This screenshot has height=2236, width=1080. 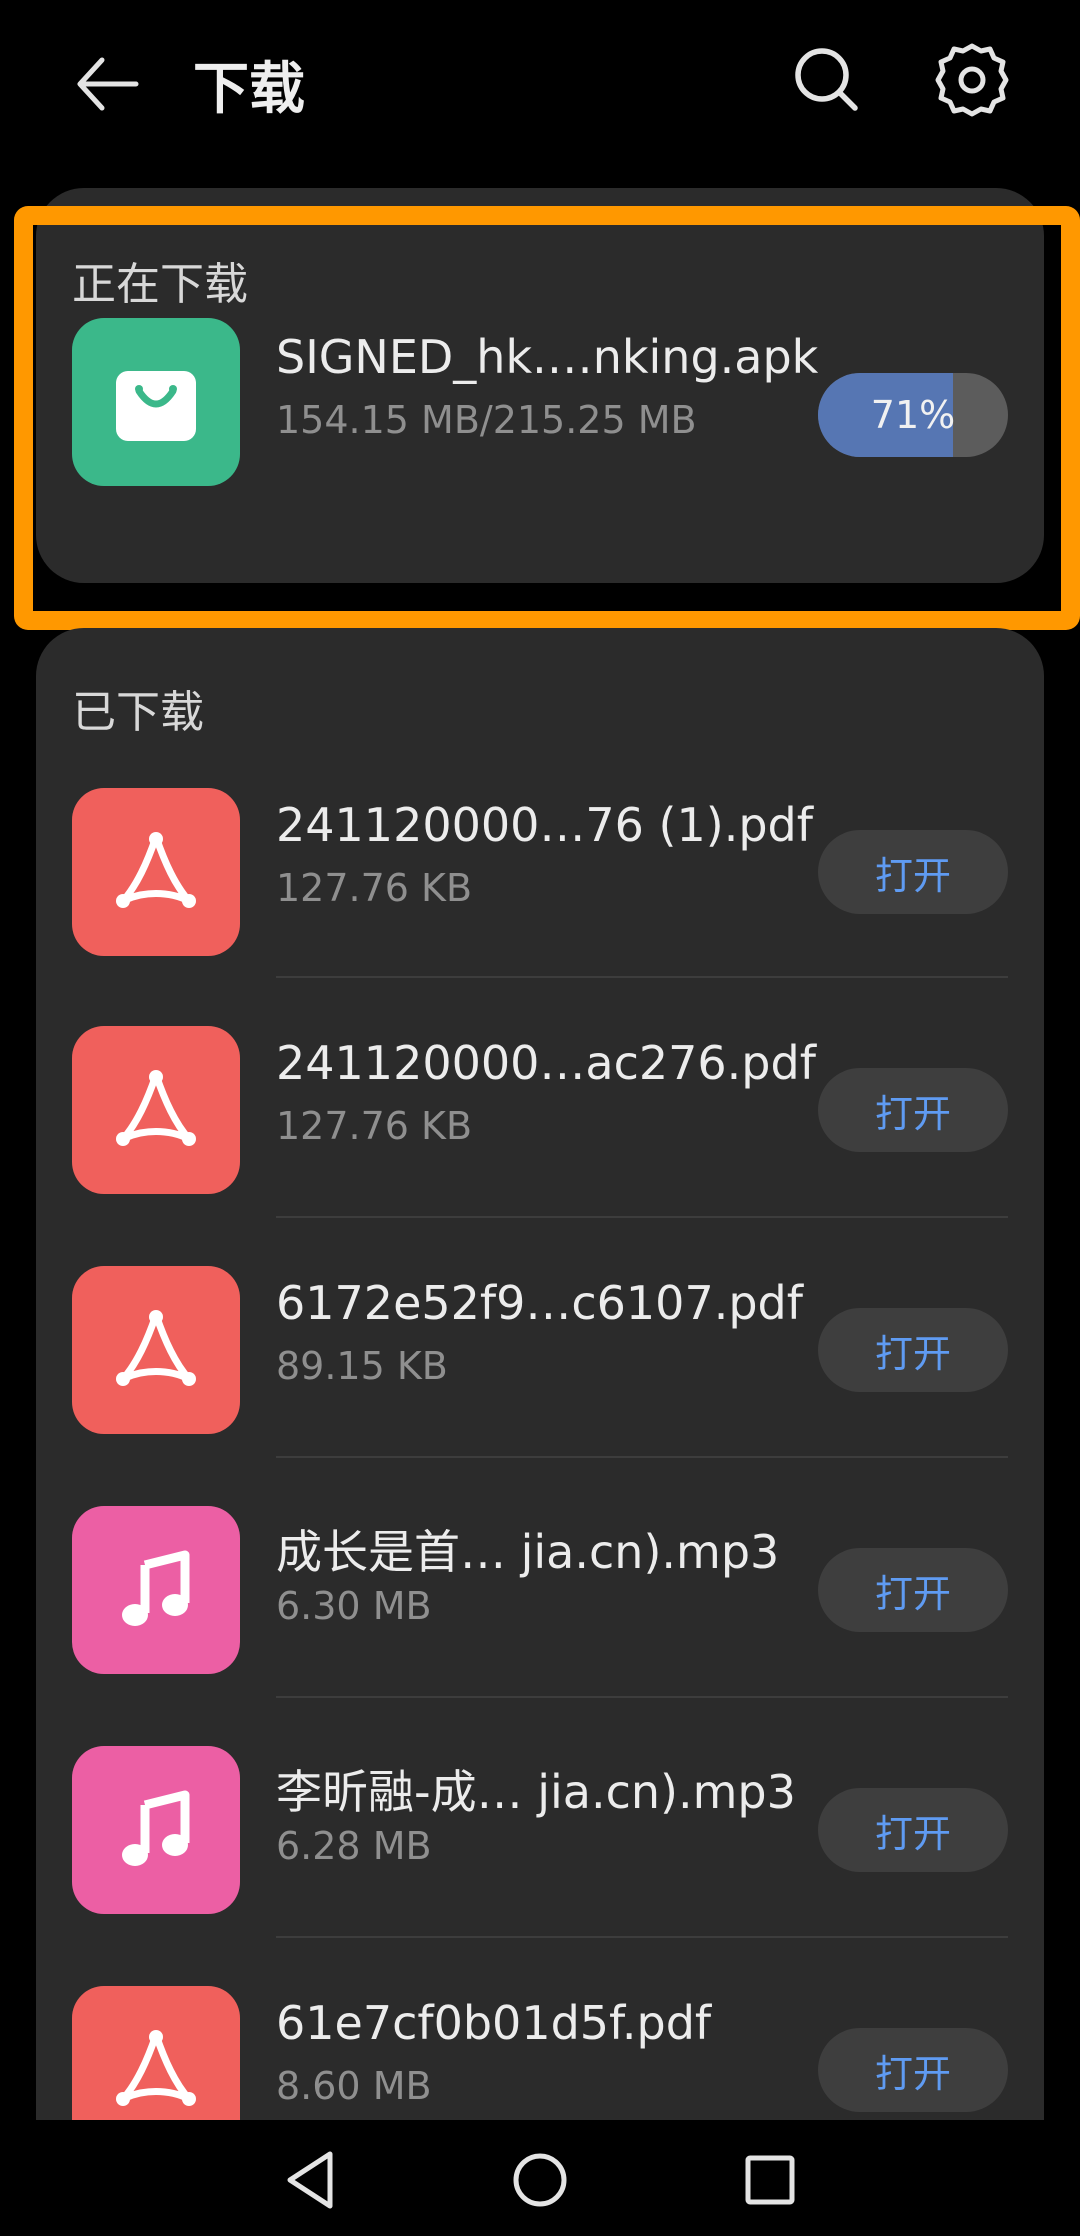 What do you see at coordinates (528, 1552) in the screenshot?
I see `file-name: 成长是首… jia.cn).mp3` at bounding box center [528, 1552].